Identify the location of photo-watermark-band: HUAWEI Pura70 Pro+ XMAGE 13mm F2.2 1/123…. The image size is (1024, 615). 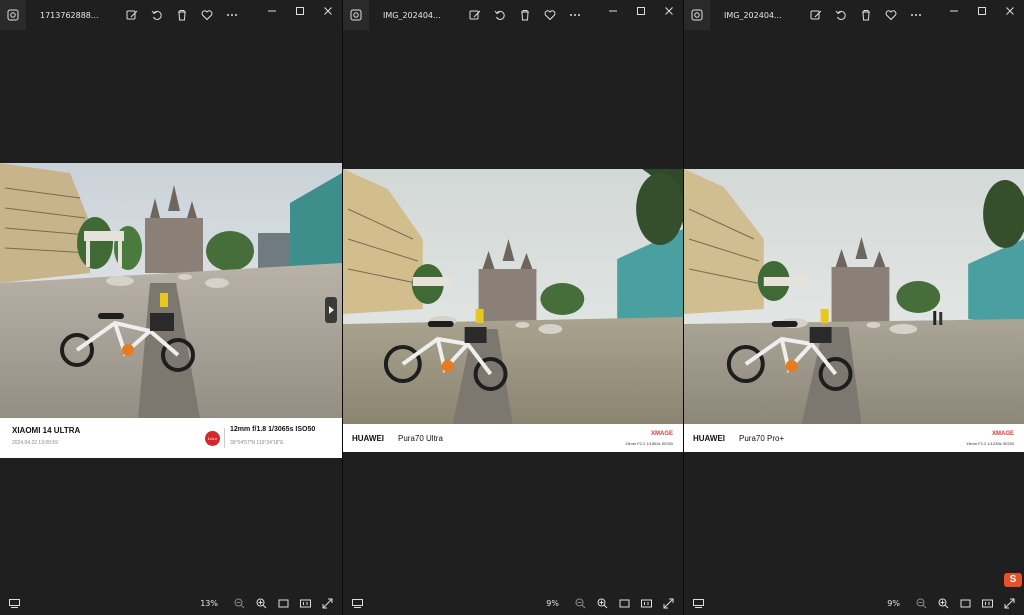
(854, 438).